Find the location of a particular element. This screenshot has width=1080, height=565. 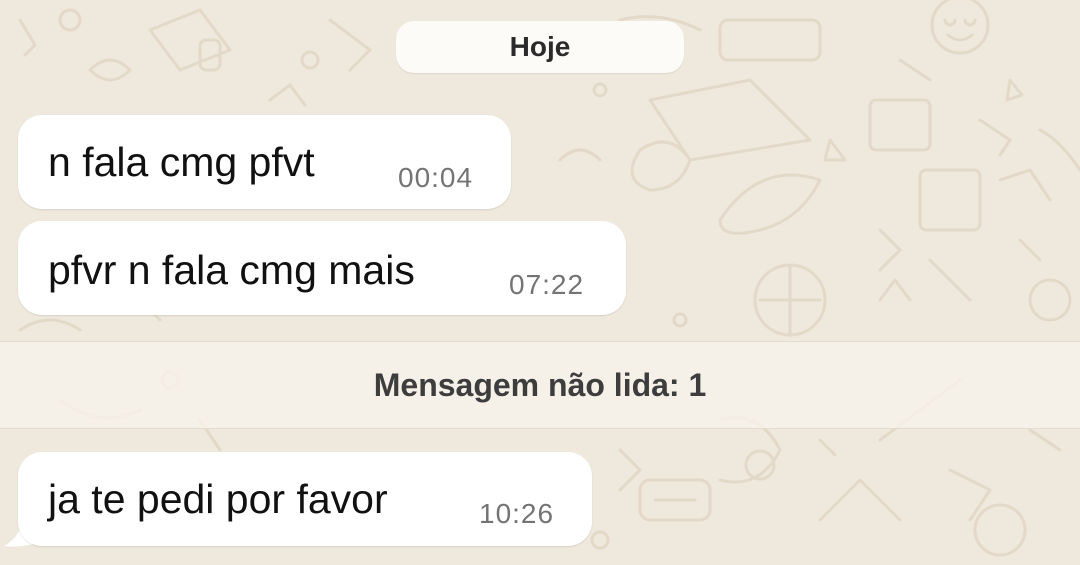

message-bubble: n fala cmg pfvt 00:04 is located at coordinates (264, 162).